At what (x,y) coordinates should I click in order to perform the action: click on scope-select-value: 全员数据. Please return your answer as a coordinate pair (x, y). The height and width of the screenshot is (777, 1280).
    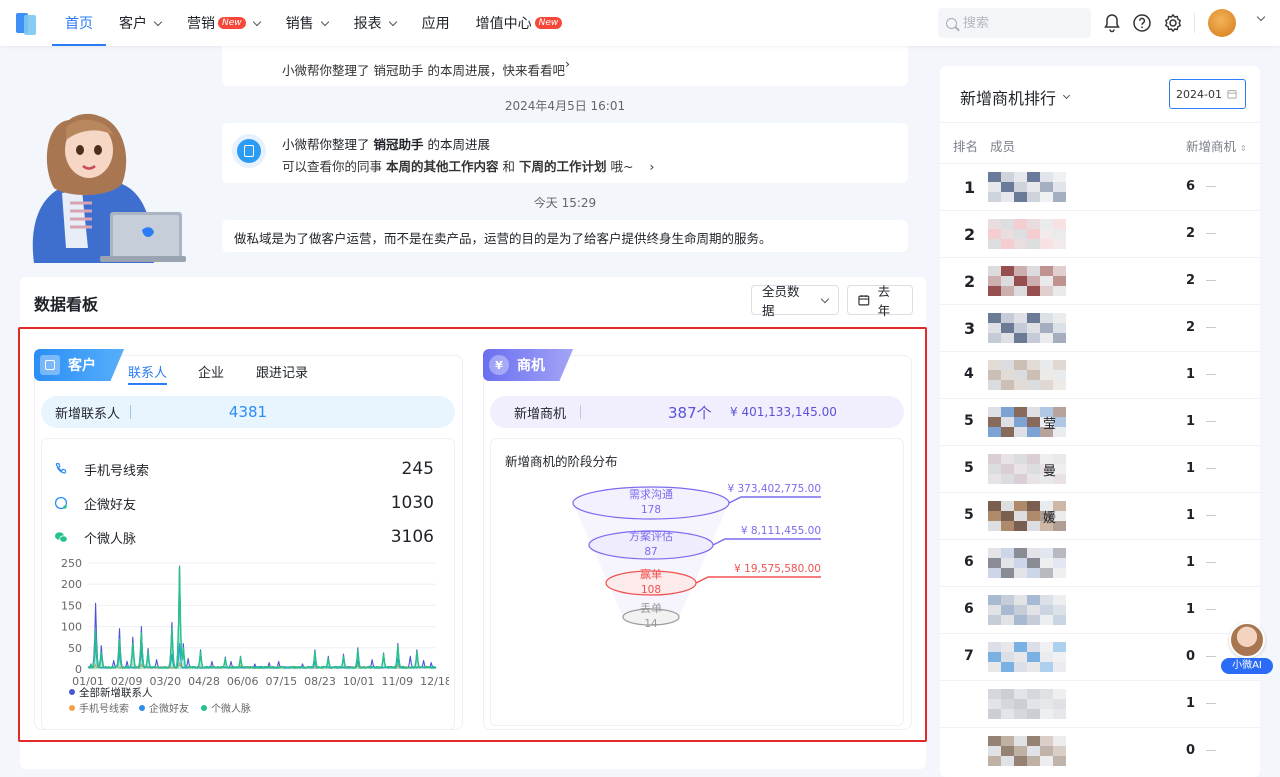
    Looking at the image, I should click on (781, 301).